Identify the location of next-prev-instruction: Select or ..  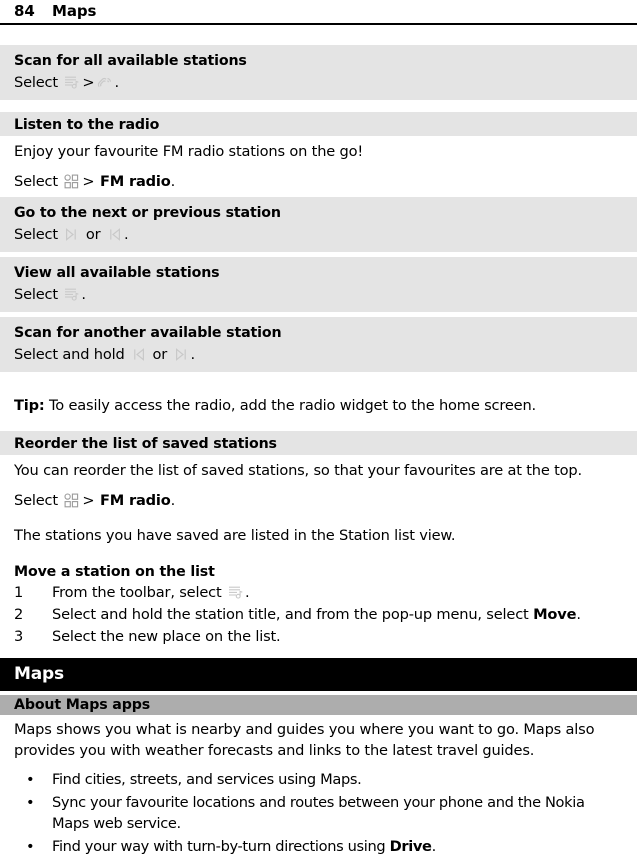
(318, 234).